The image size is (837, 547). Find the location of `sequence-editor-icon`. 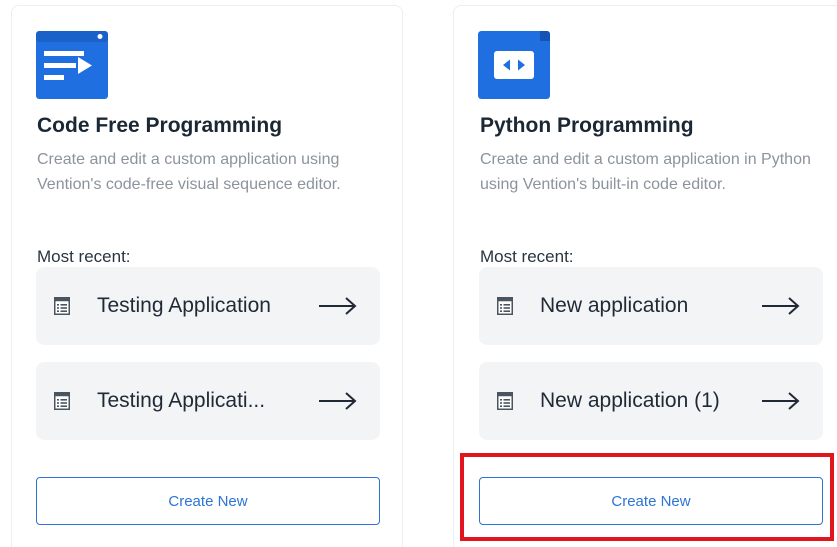

sequence-editor-icon is located at coordinates (72, 65).